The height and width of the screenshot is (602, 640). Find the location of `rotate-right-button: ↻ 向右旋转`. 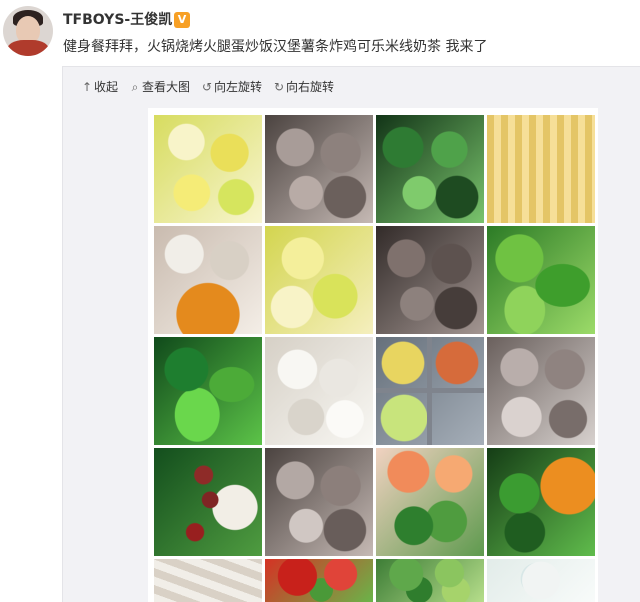

rotate-right-button: ↻ 向右旋转 is located at coordinates (303, 87).